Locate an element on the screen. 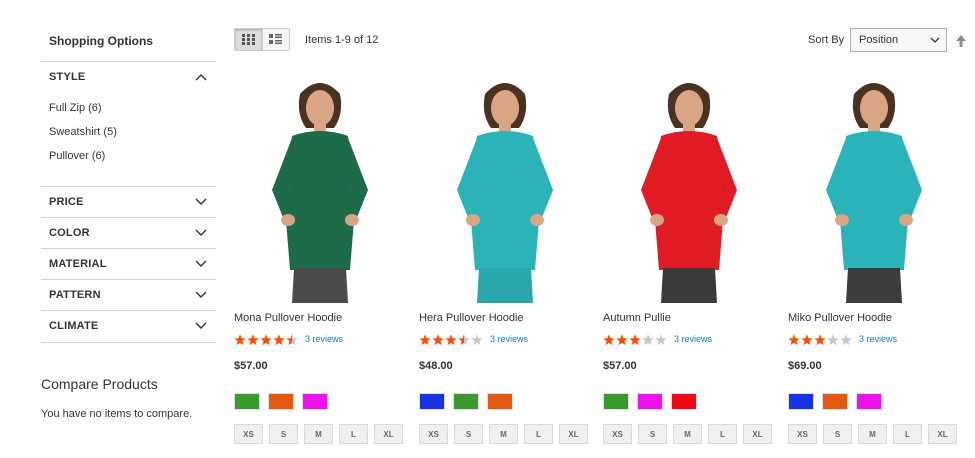 Image resolution: width=975 pixels, height=458 pixels. sort-by-select: Position is located at coordinates (898, 40).